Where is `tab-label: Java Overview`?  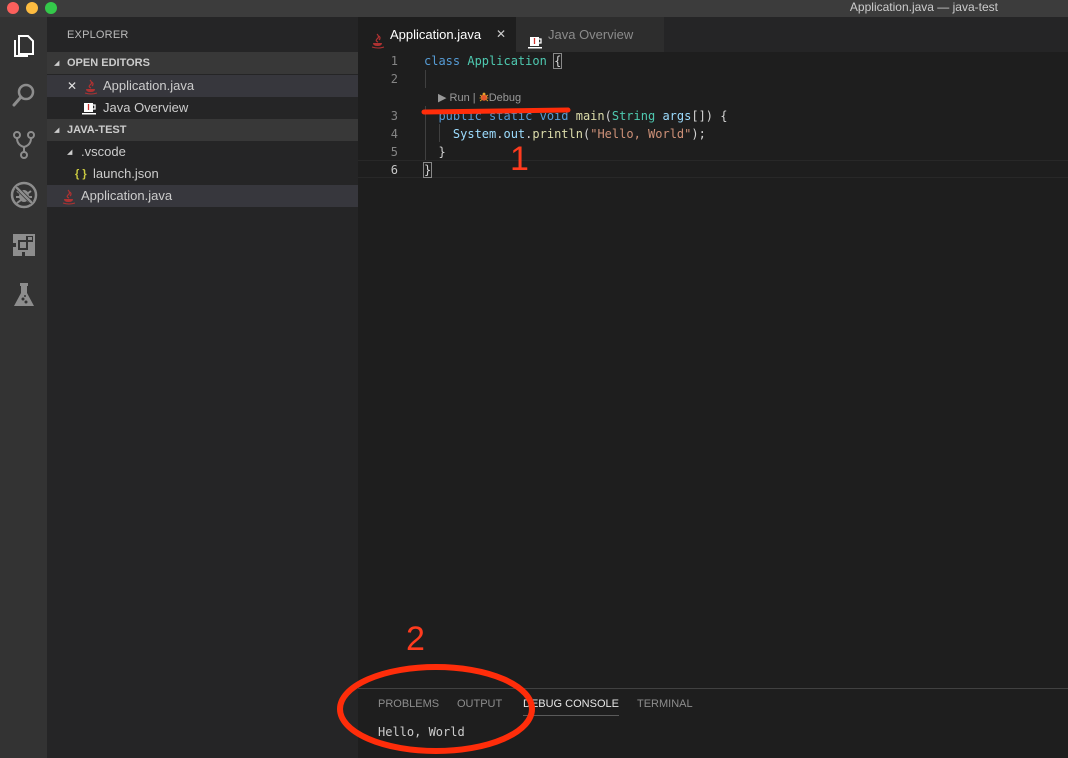 tab-label: Java Overview is located at coordinates (591, 34).